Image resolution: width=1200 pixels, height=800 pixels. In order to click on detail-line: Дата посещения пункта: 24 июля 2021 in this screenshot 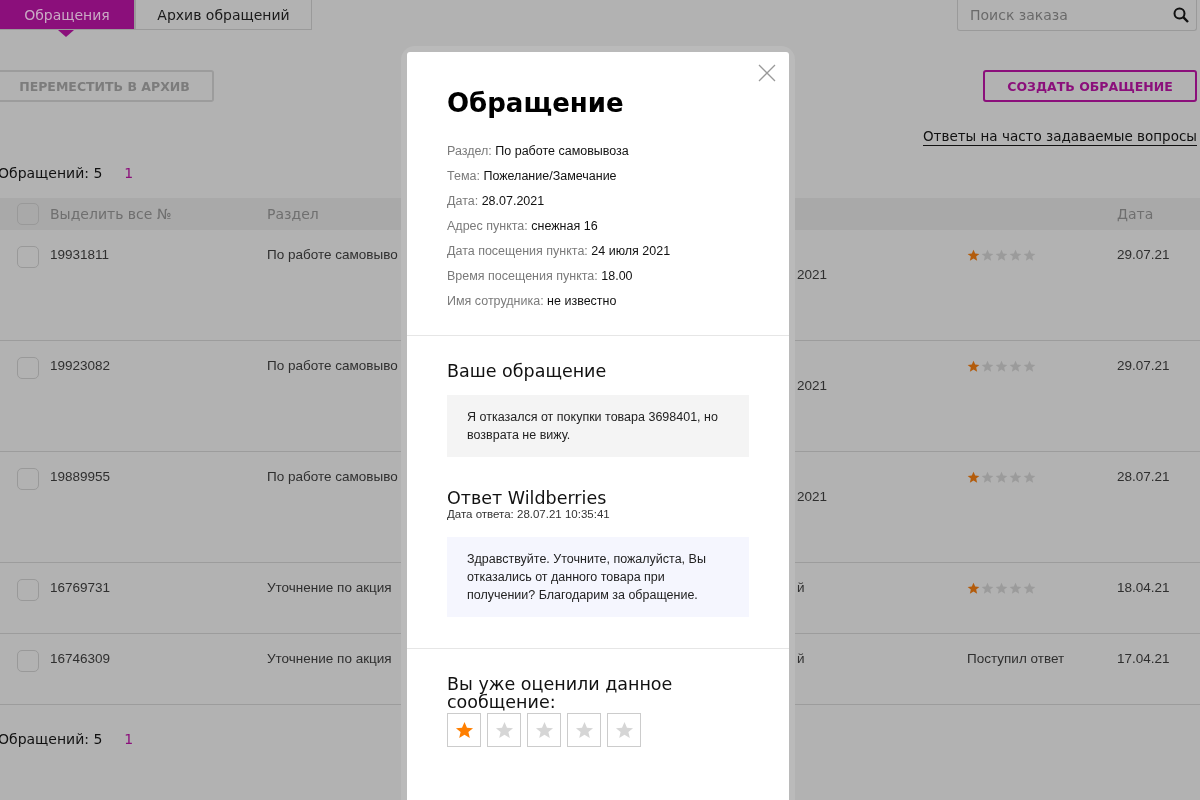, I will do `click(559, 251)`.